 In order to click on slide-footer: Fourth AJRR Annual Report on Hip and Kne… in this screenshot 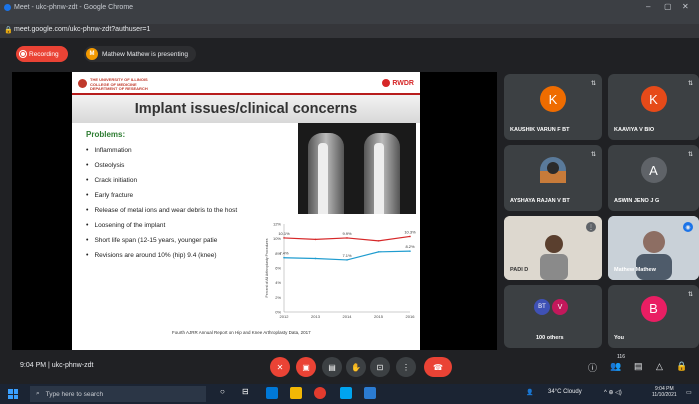, I will do `click(241, 332)`.